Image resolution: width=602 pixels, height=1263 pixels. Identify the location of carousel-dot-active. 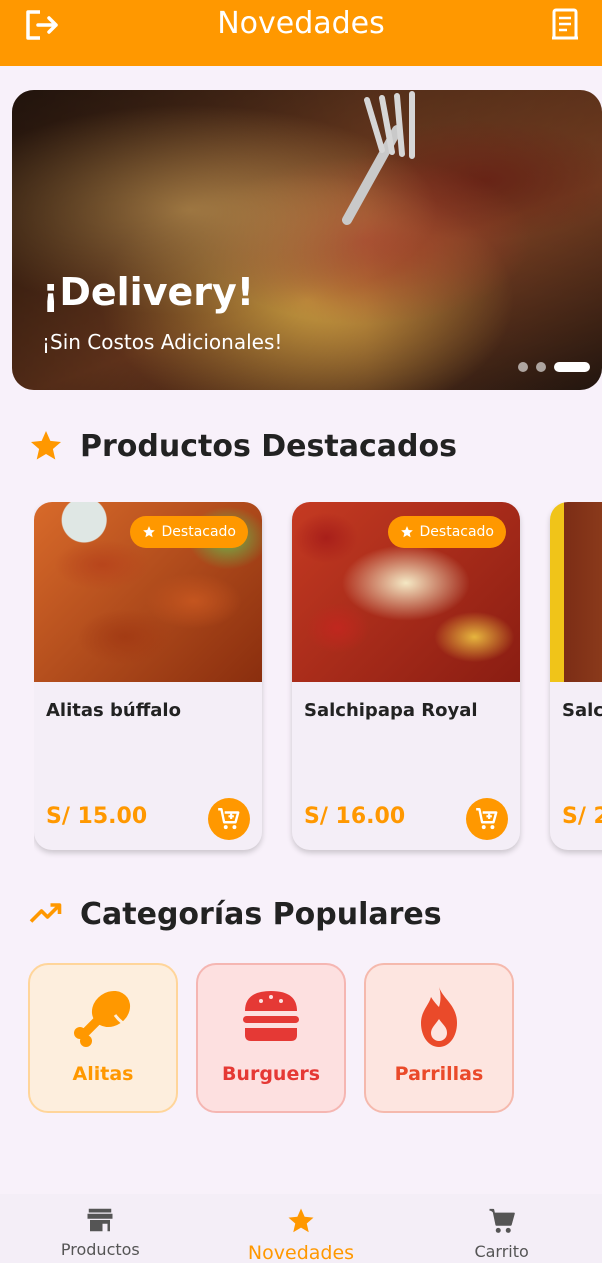
(572, 367).